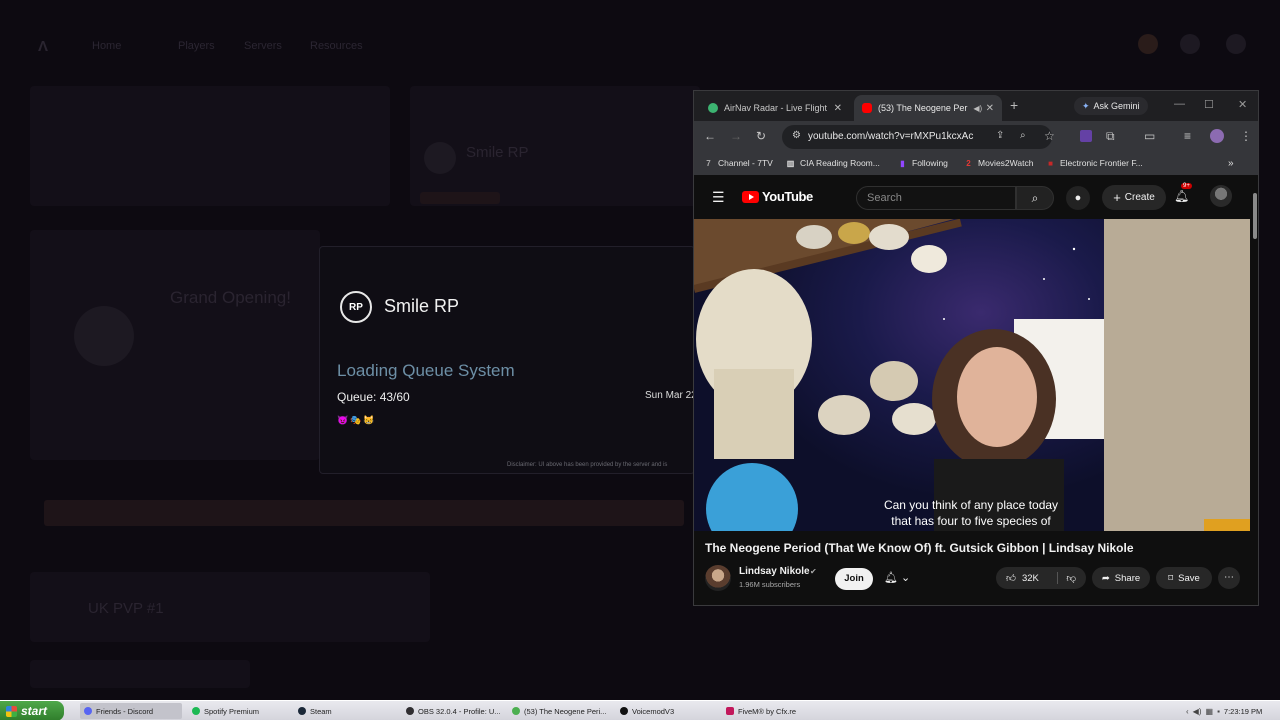 The width and height of the screenshot is (1280, 720). What do you see at coordinates (730, 711) in the screenshot?
I see `fivem-icon` at bounding box center [730, 711].